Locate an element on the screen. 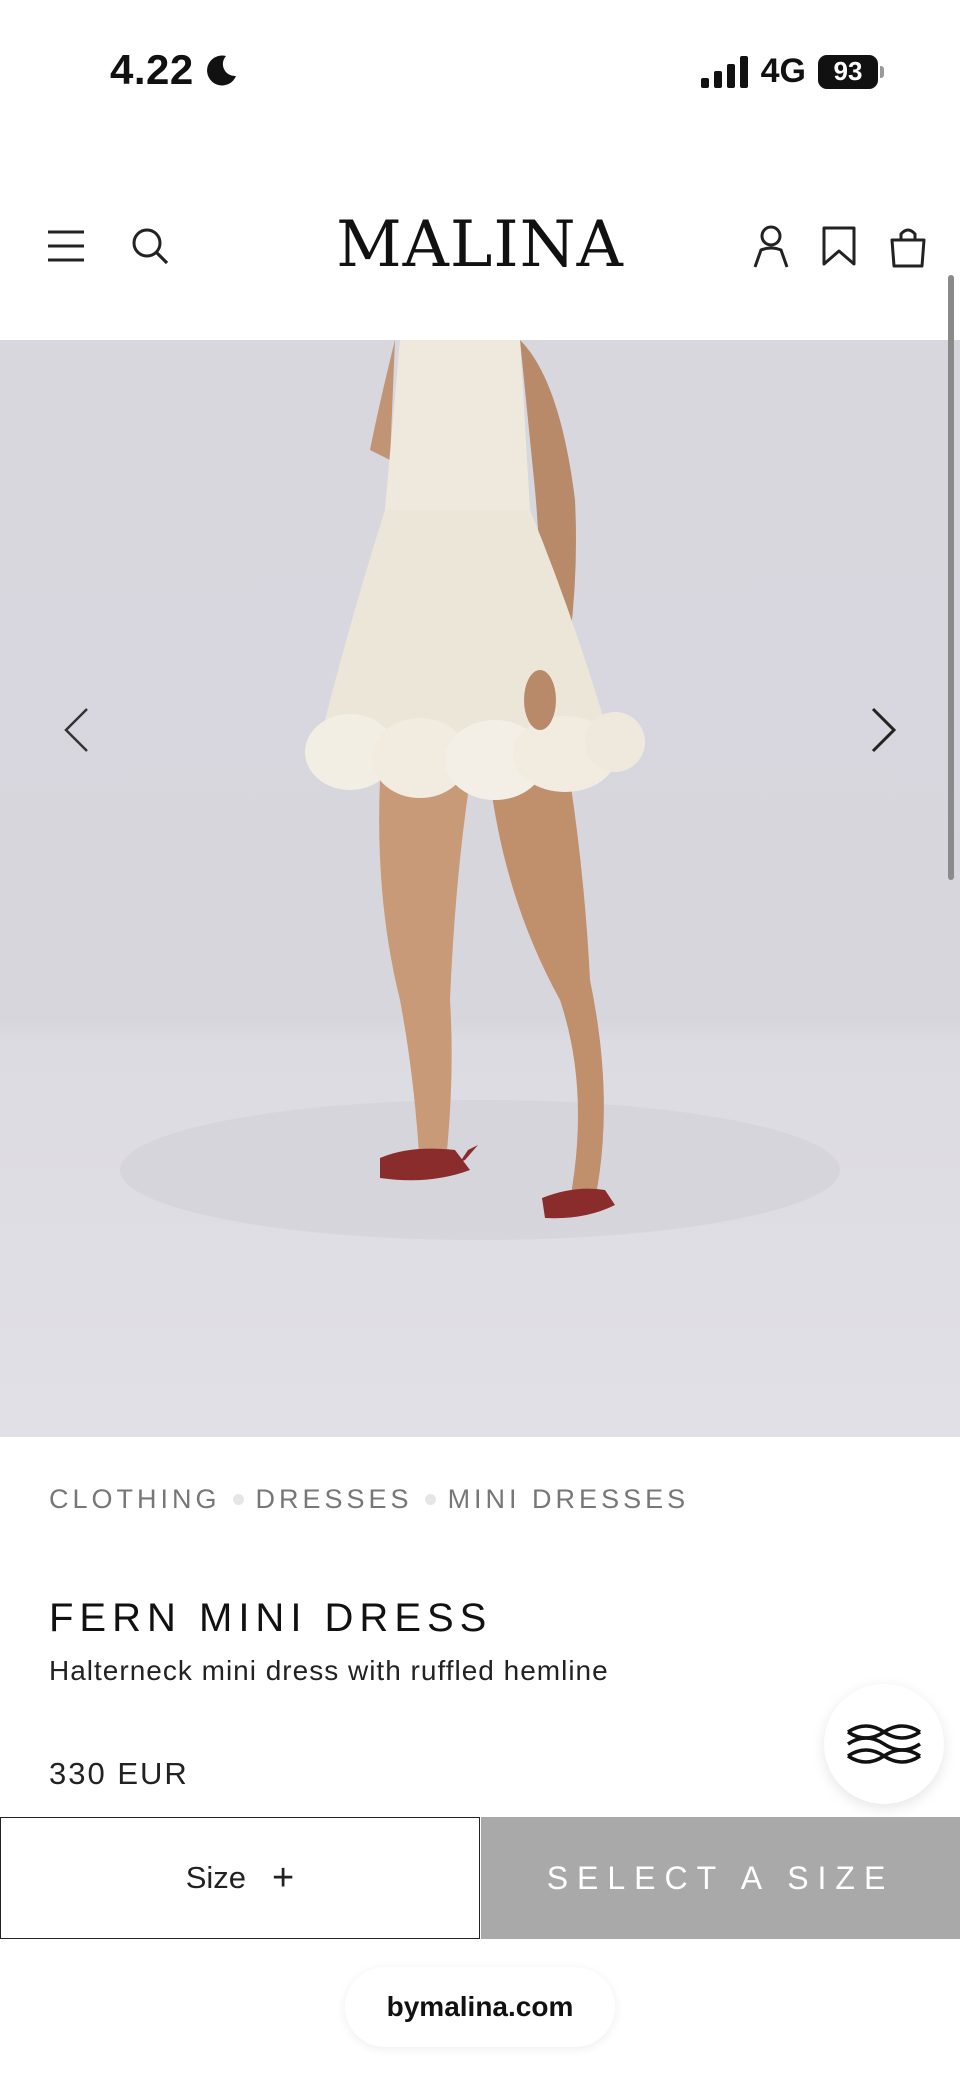 This screenshot has width=960, height=2081. moon-icon is located at coordinates (221, 70).